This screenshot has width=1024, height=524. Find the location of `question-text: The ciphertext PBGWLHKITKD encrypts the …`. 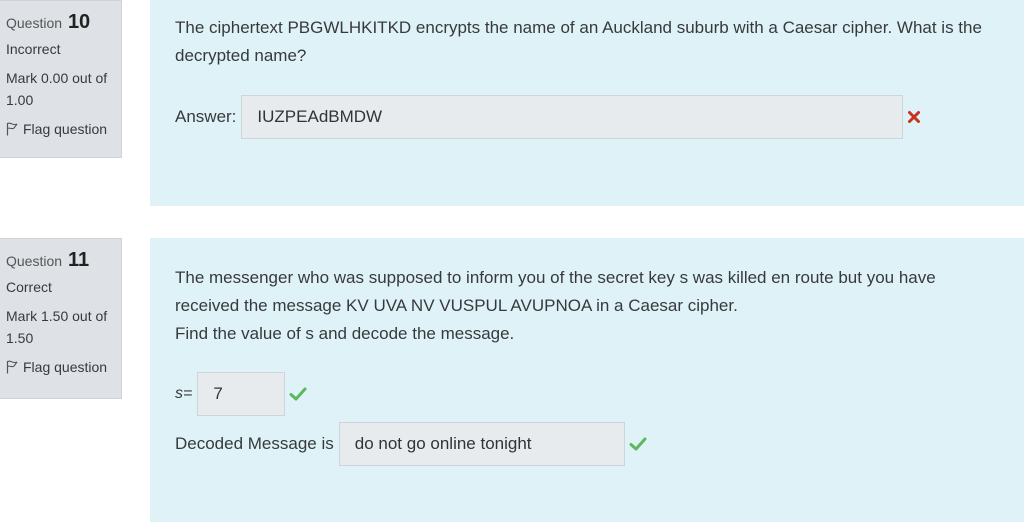

question-text: The ciphertext PBGWLHKITKD encrypts the … is located at coordinates (578, 41).